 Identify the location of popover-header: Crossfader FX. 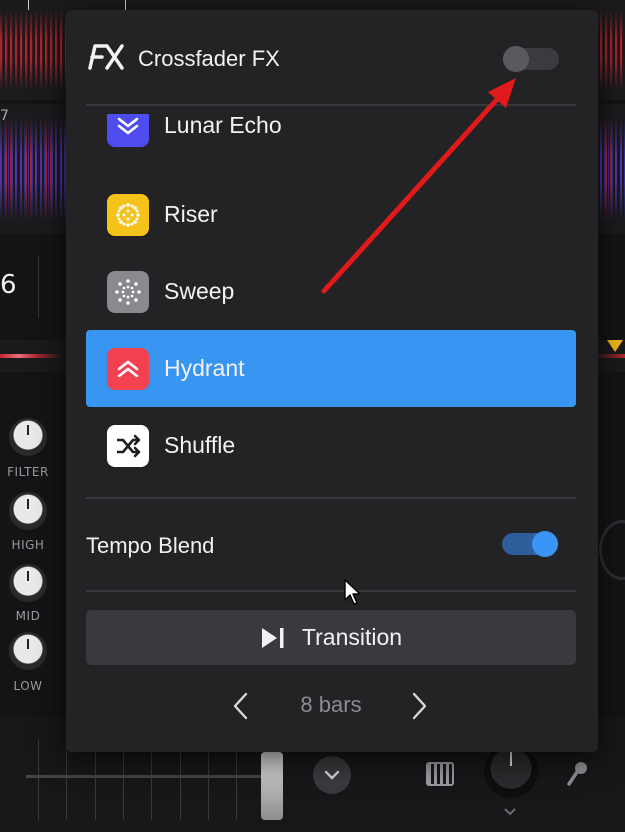
(332, 58).